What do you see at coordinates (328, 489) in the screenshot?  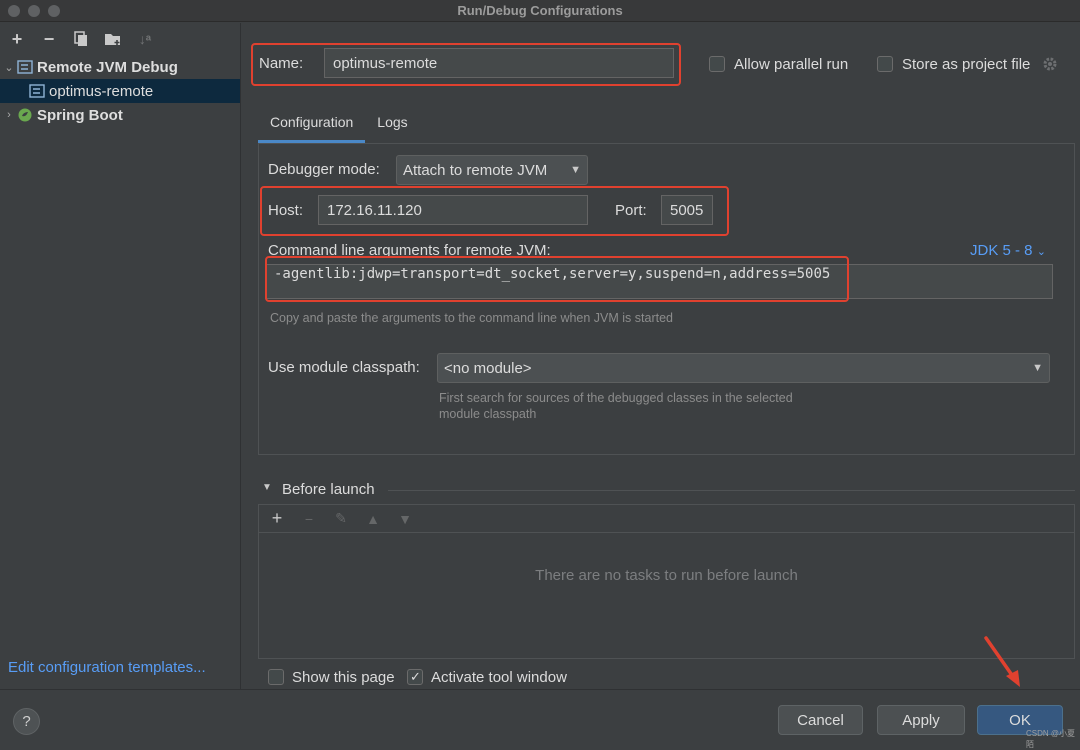 I see `before-launch-title: Before launch` at bounding box center [328, 489].